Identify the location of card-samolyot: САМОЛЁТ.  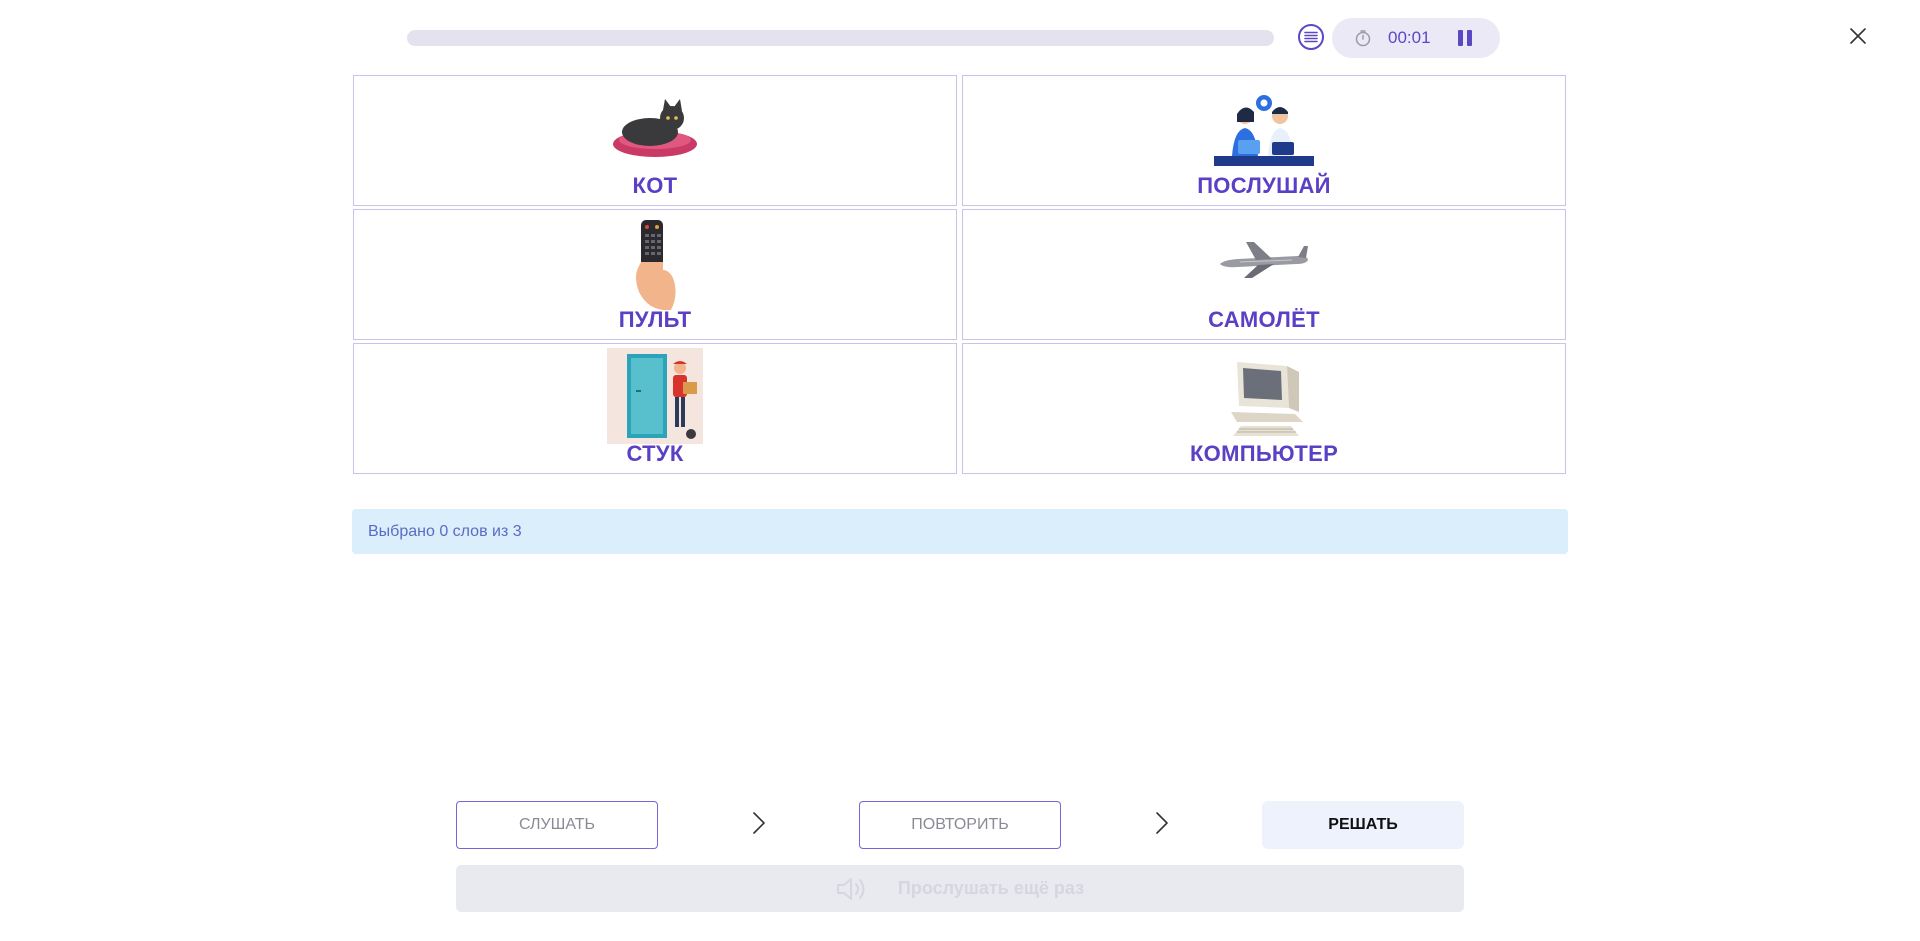
(1264, 274).